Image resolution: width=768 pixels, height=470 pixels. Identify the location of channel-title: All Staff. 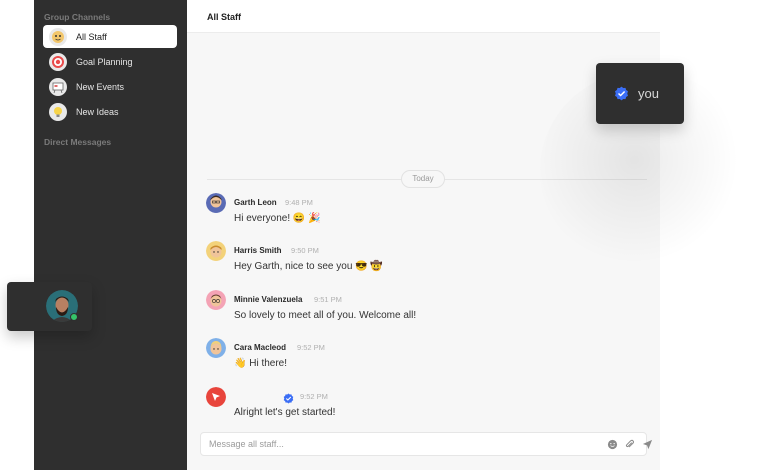
(224, 17).